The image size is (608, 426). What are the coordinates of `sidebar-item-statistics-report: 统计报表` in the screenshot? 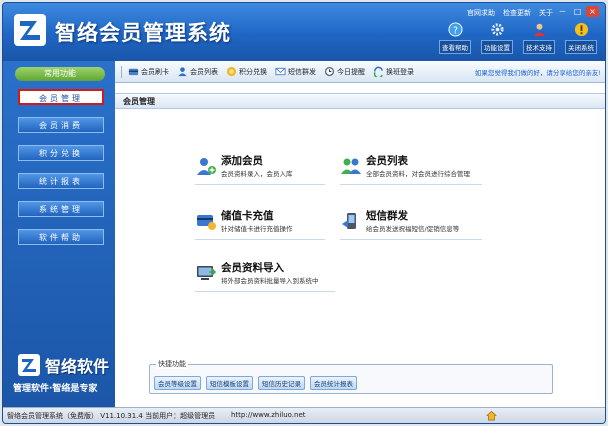 It's located at (61, 181).